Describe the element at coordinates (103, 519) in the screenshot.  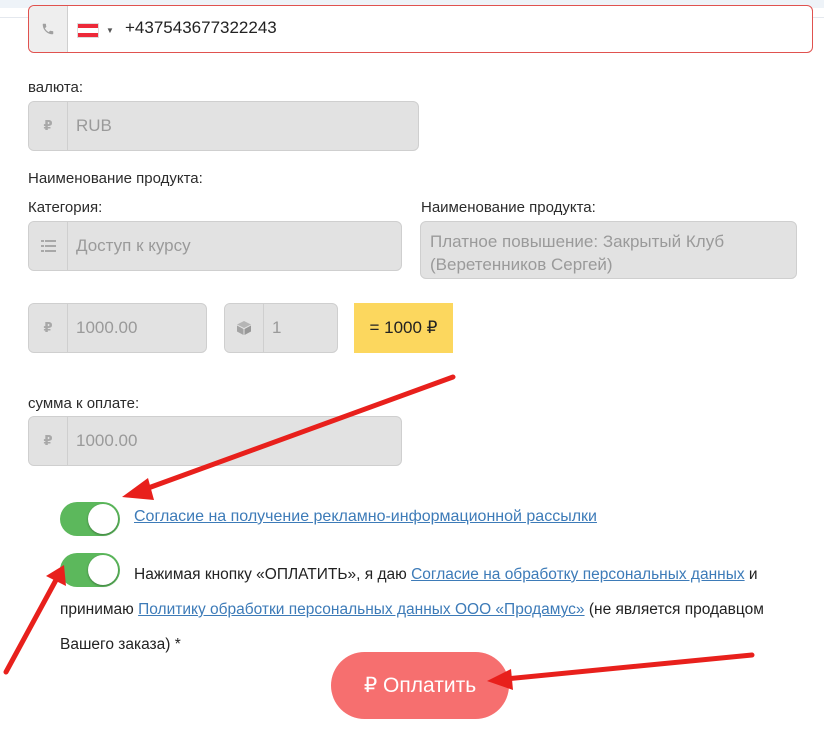
I see `toggle-knob` at that location.